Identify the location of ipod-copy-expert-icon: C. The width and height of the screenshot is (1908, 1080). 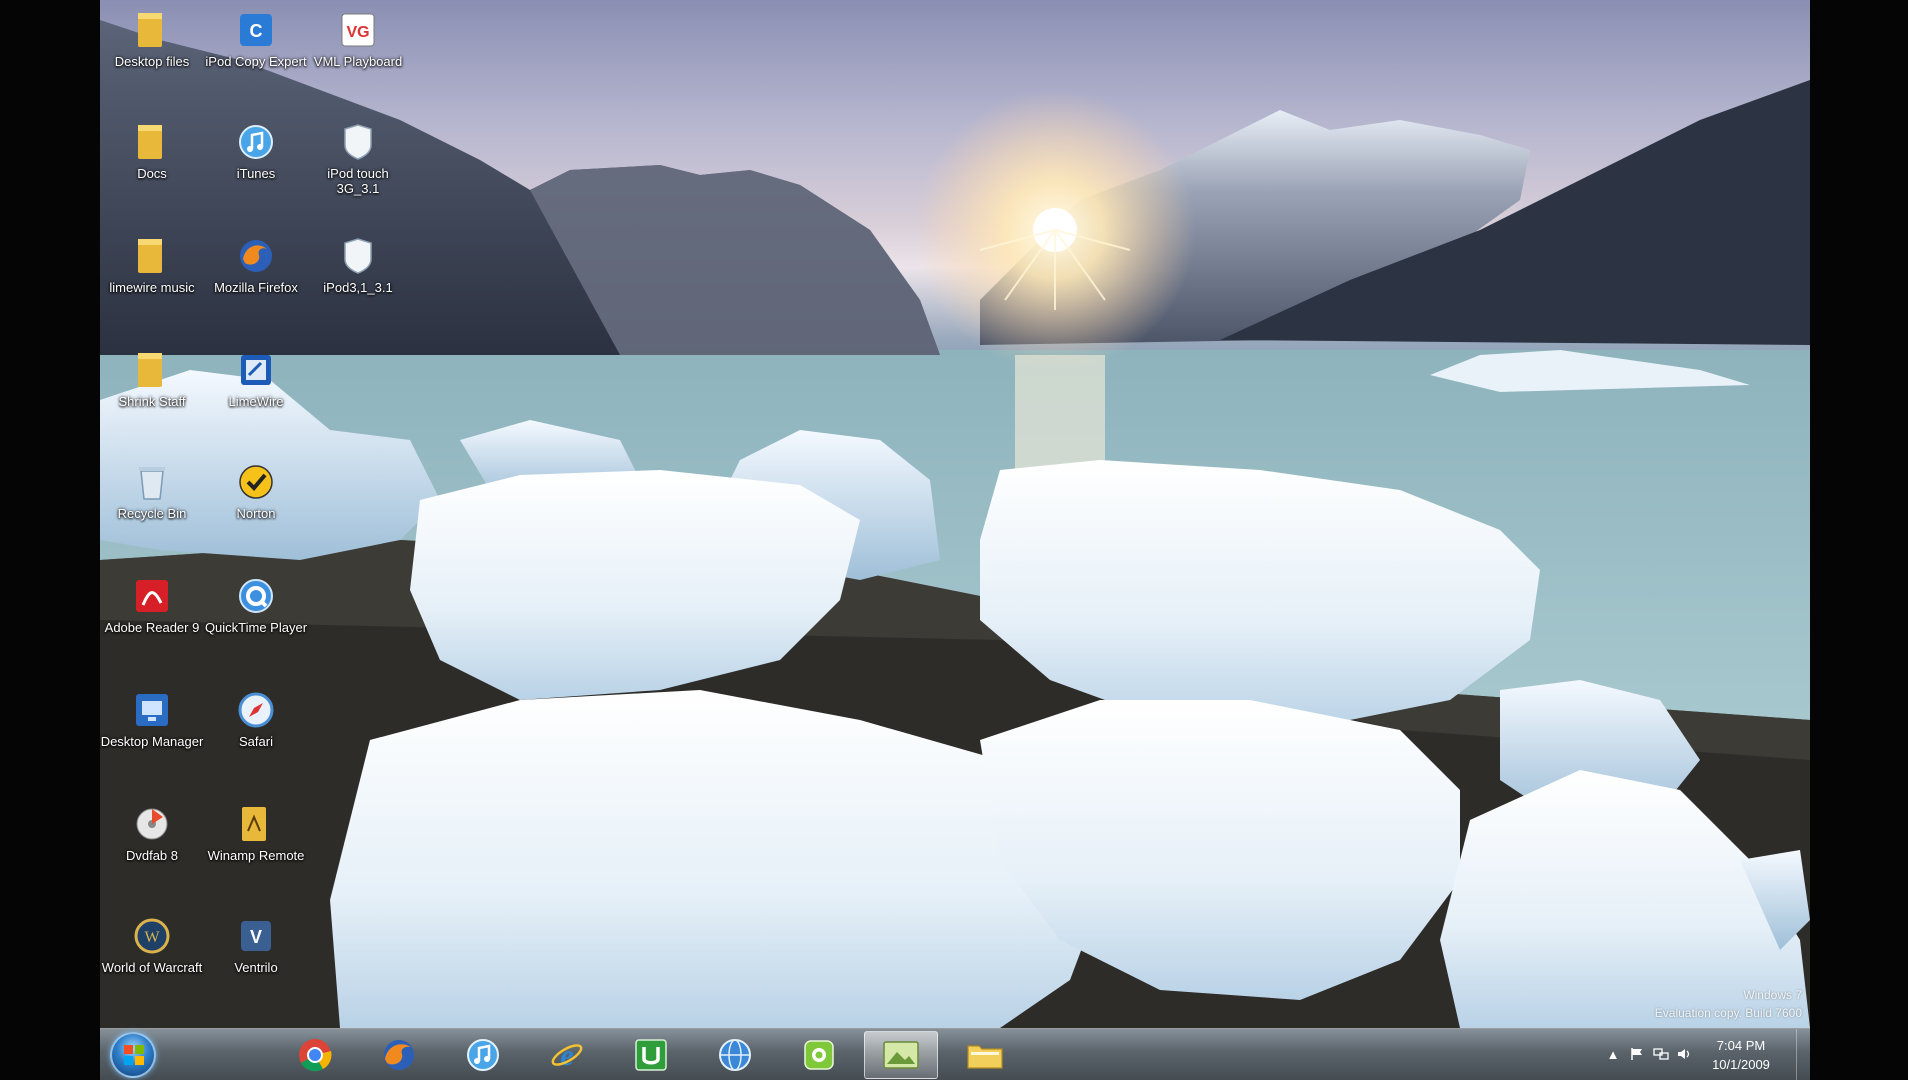
(256, 30).